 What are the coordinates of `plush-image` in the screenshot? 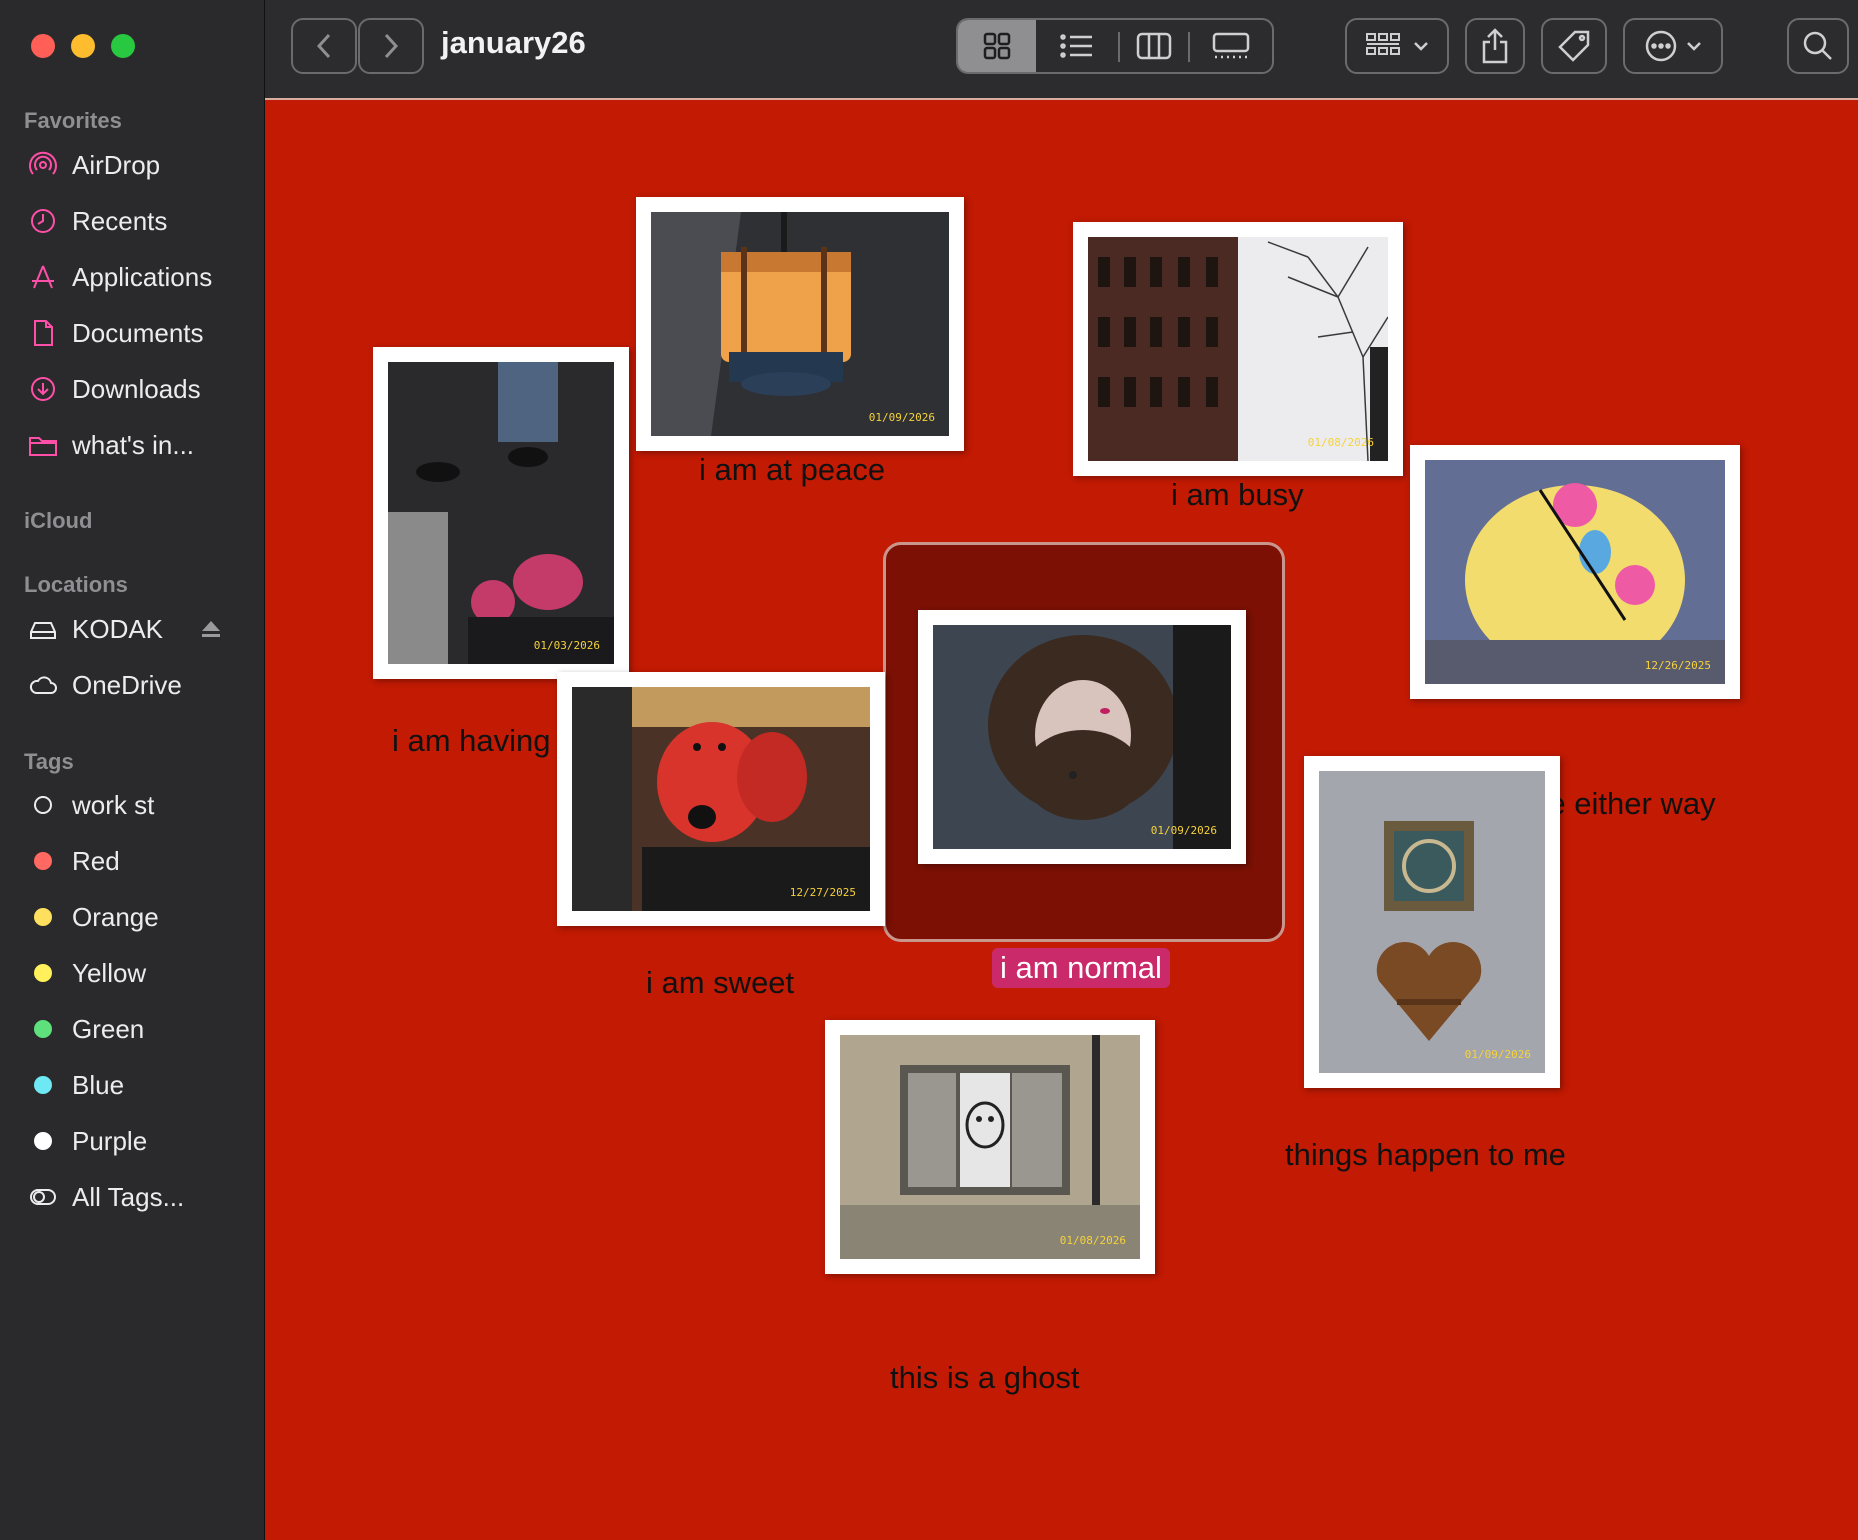 It's located at (1575, 572).